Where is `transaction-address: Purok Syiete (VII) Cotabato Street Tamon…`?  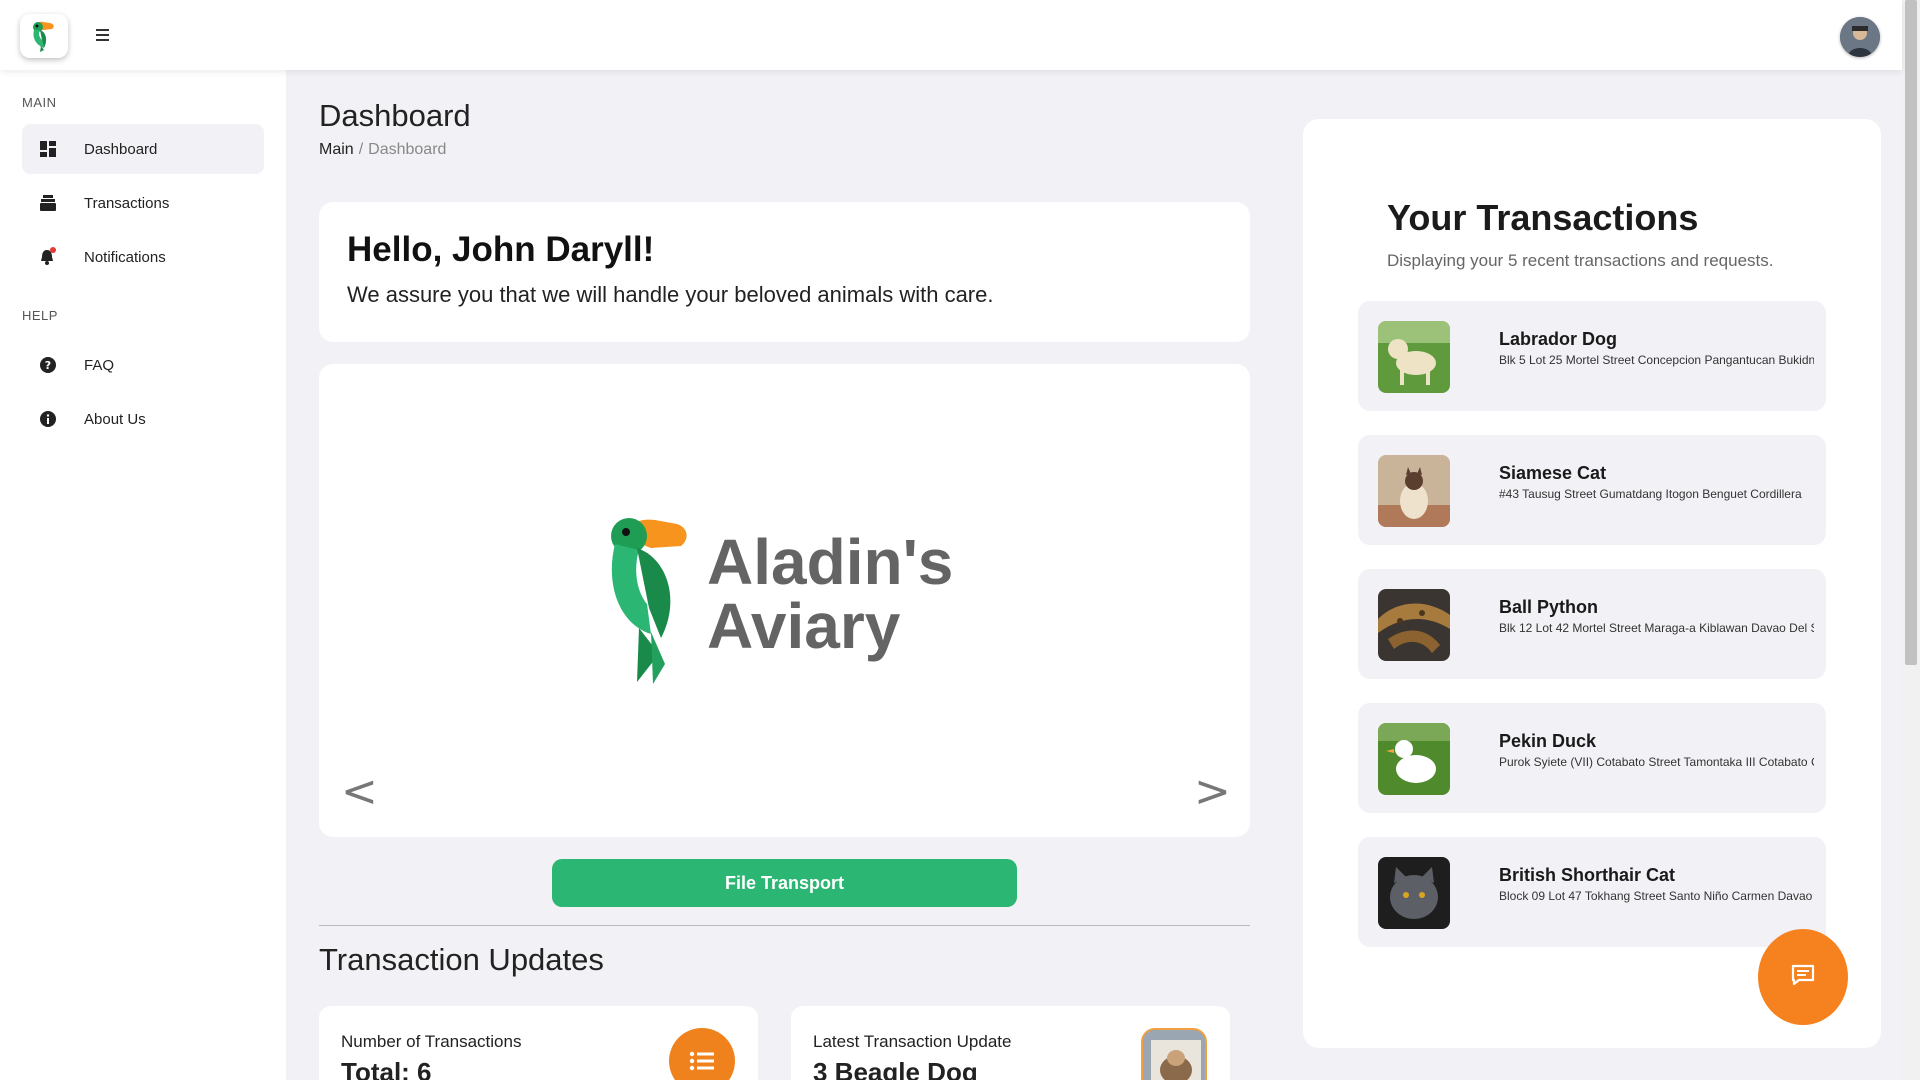 transaction-address: Purok Syiete (VII) Cotabato Street Tamon… is located at coordinates (1656, 762).